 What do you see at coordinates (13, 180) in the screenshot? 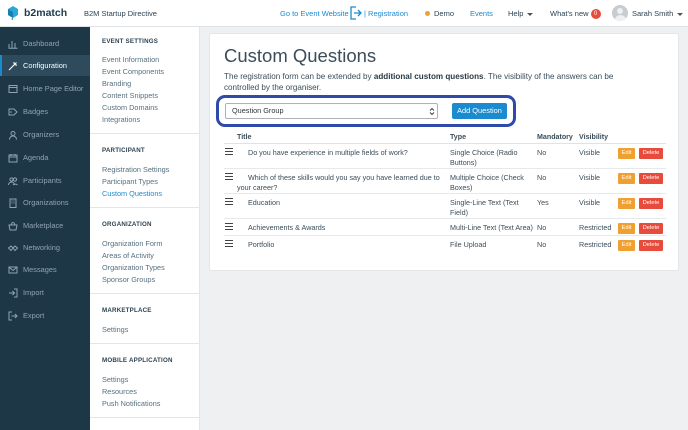
I see `participants-icon` at bounding box center [13, 180].